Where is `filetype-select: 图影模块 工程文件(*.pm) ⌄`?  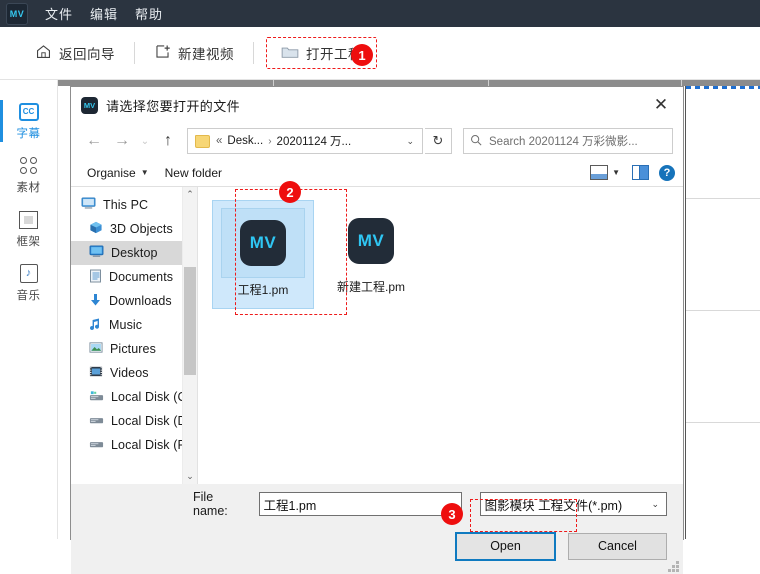
filetype-select: 图影模块 工程文件(*.pm) ⌄ is located at coordinates (573, 504).